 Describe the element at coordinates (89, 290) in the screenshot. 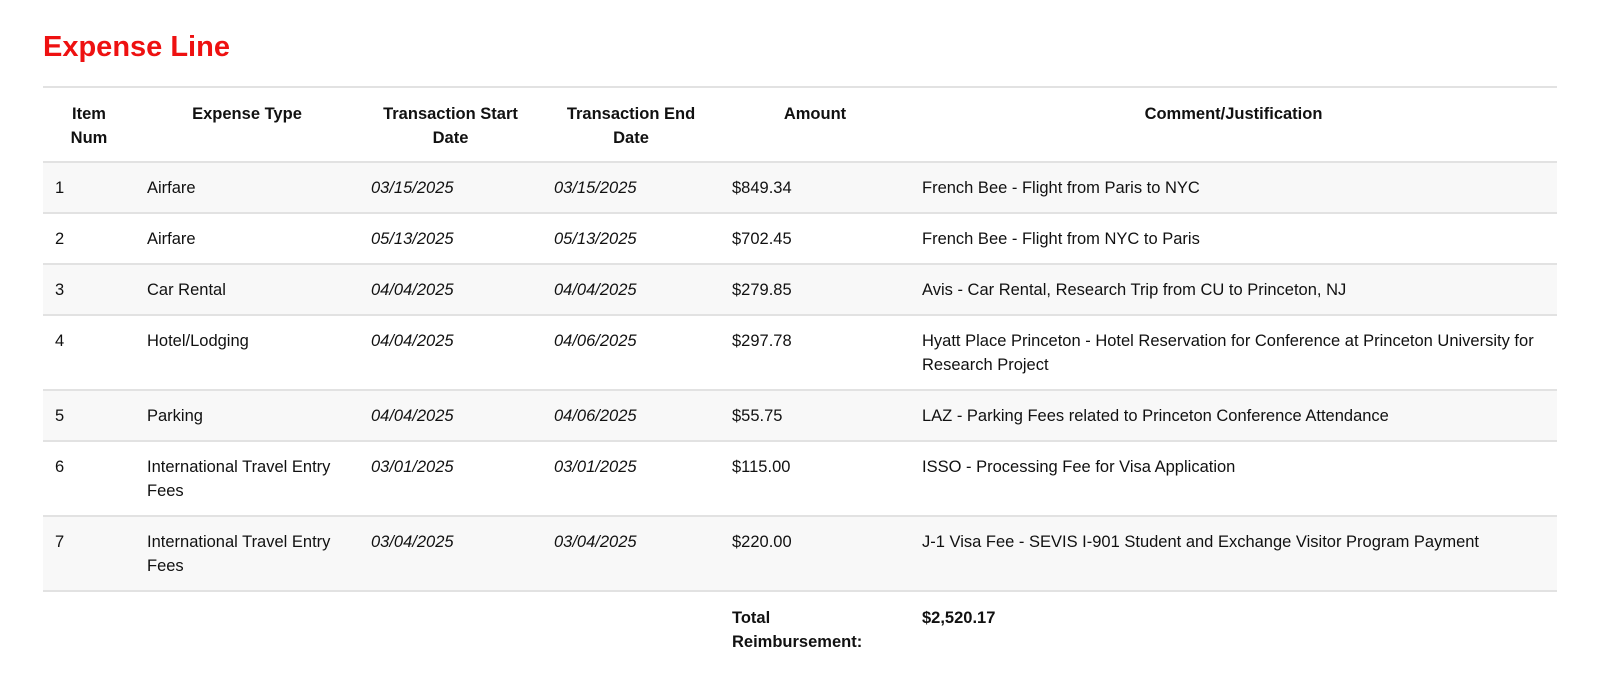

I see `item-num-cell: 3` at that location.